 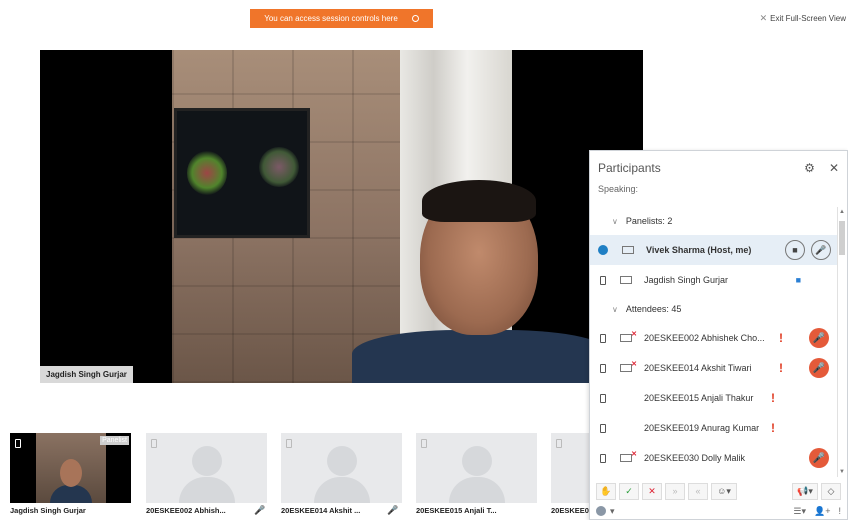 What do you see at coordinates (724, 491) in the screenshot?
I see `emoji-button: ☺▾` at bounding box center [724, 491].